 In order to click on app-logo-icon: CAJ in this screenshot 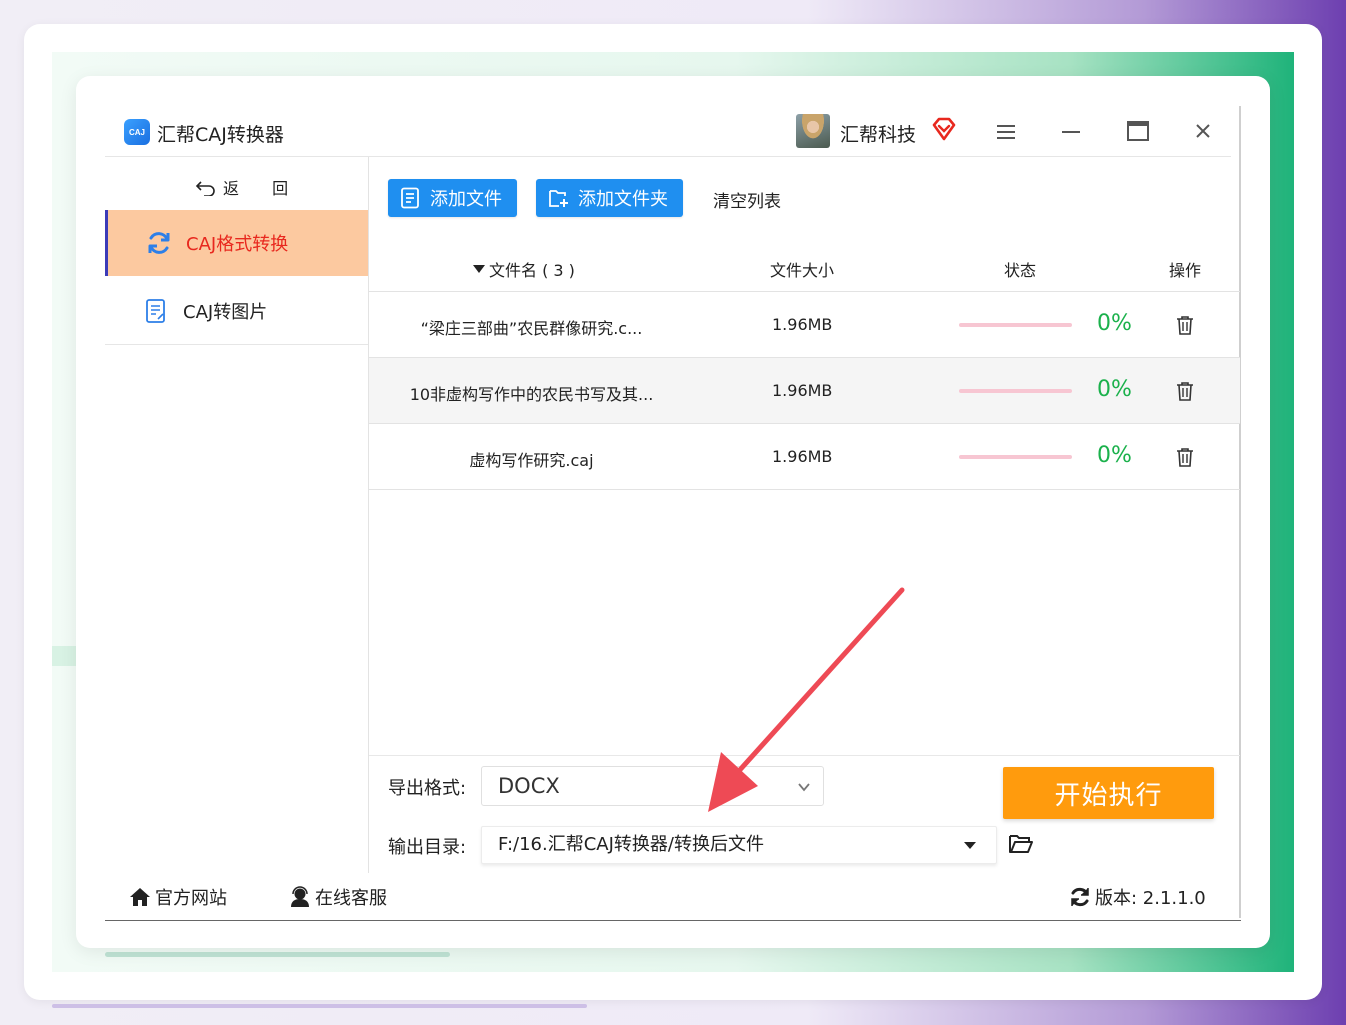, I will do `click(137, 132)`.